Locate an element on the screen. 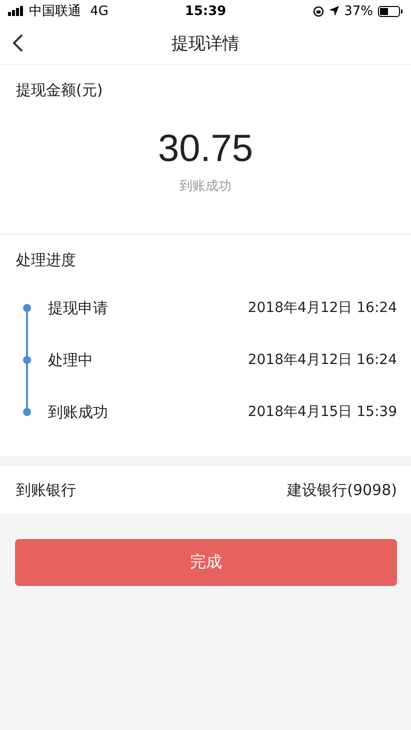 This screenshot has width=411, height=730. carrier-name: 中国联通 is located at coordinates (55, 11).